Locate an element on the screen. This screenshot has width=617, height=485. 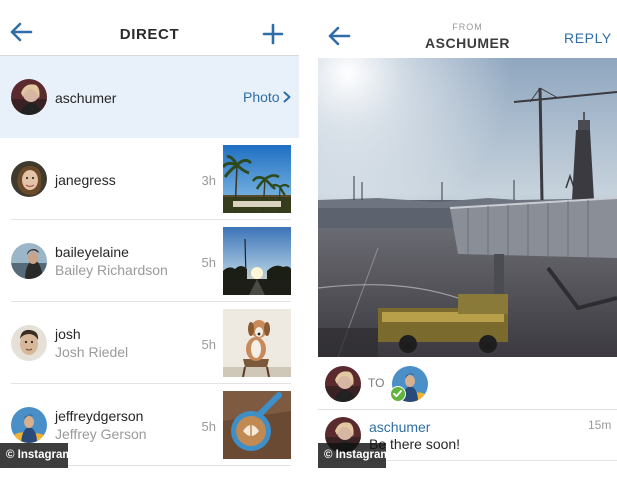
pane-gutter is located at coordinates (308, 242).